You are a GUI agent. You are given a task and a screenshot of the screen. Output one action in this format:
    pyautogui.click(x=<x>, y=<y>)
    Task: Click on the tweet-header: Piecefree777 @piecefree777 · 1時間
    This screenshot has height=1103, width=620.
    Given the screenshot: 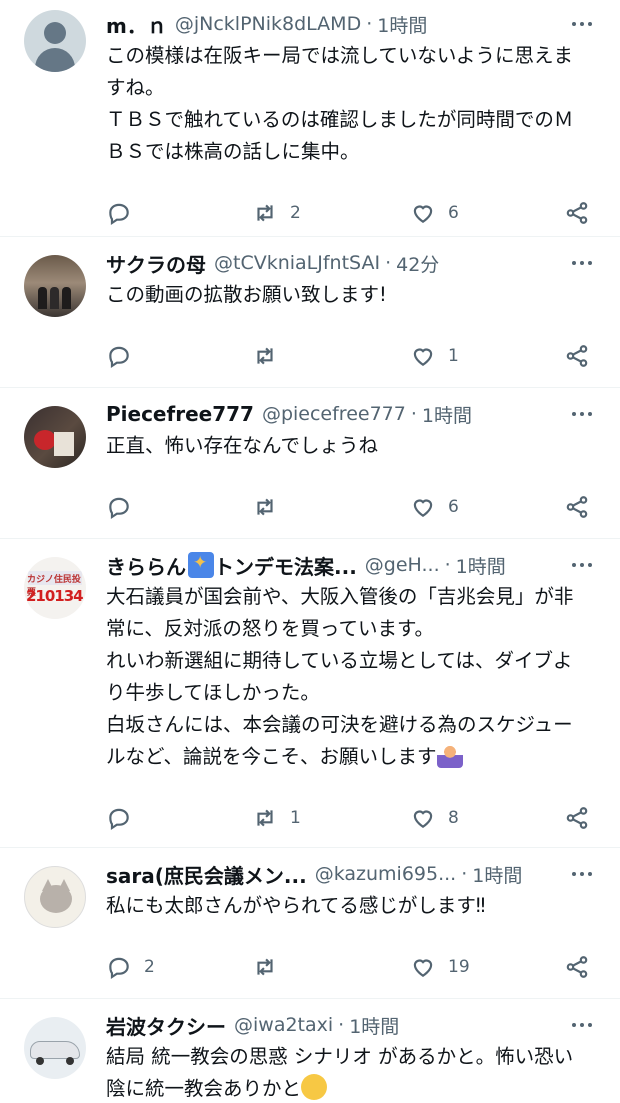 What is the action you would take?
    pyautogui.click(x=355, y=414)
    